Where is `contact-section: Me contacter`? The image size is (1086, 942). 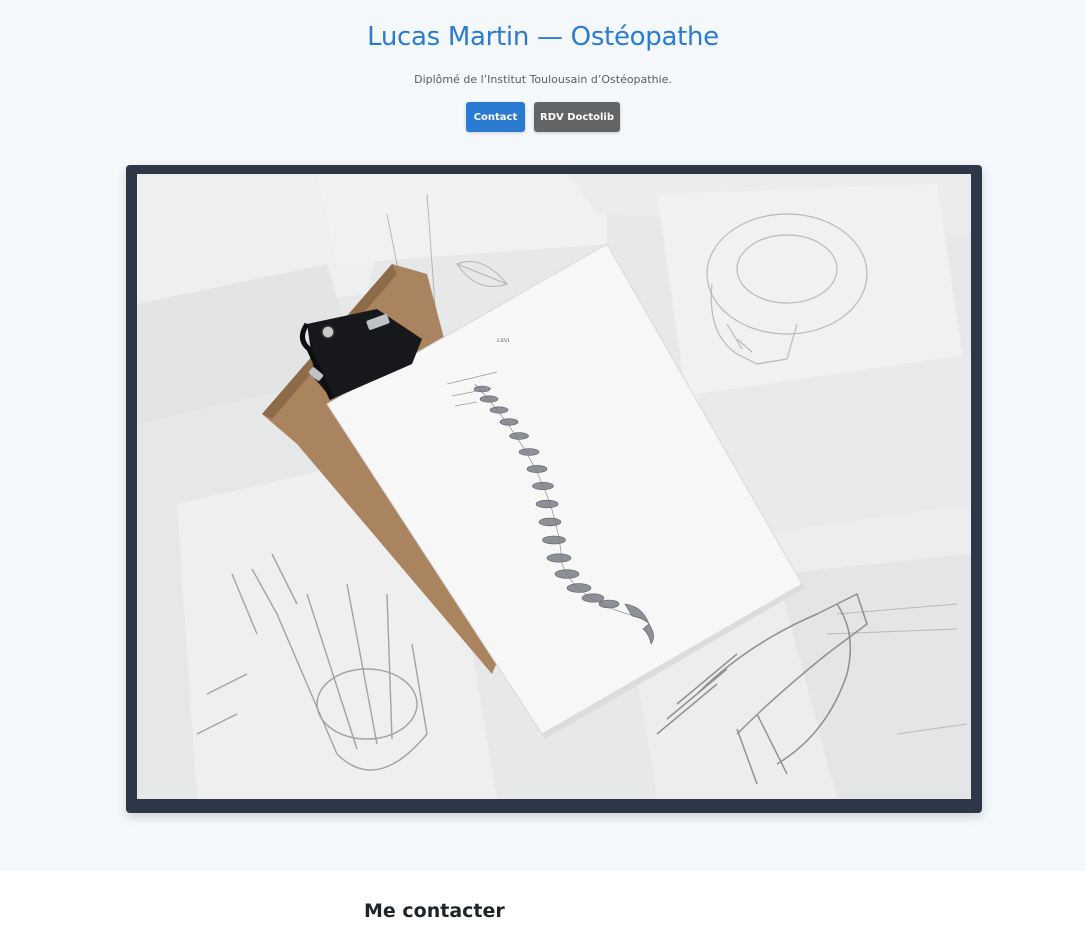
contact-section: Me contacter is located at coordinates (543, 906).